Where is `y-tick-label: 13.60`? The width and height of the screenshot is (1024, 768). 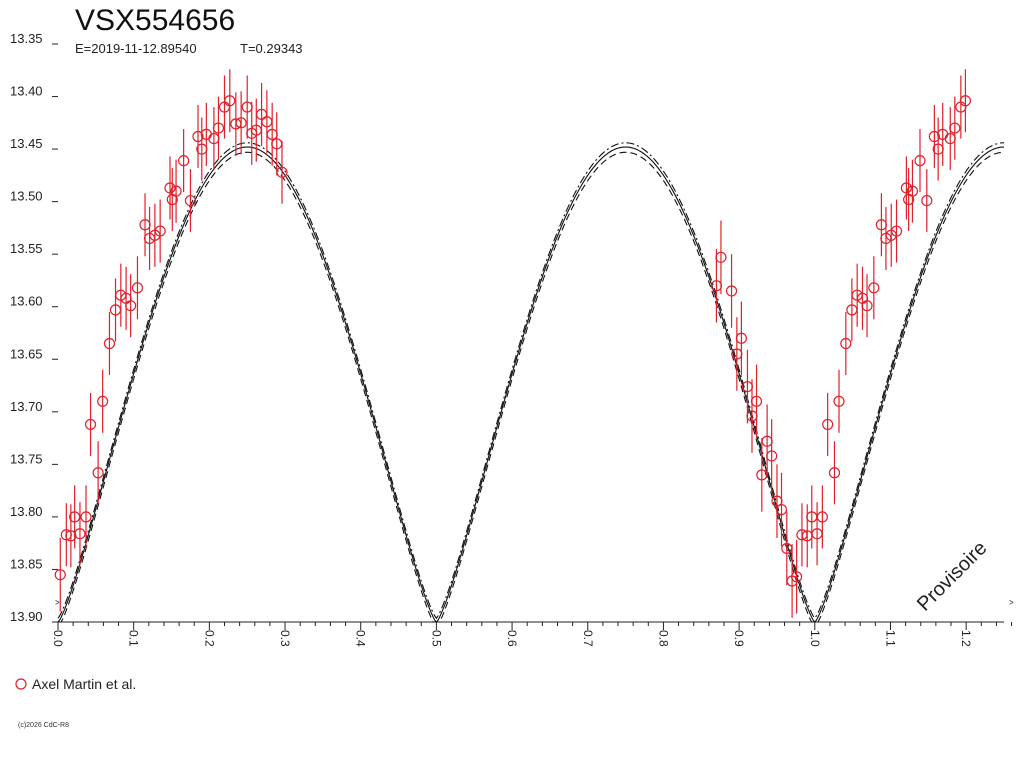
y-tick-label: 13.60 is located at coordinates (26, 301).